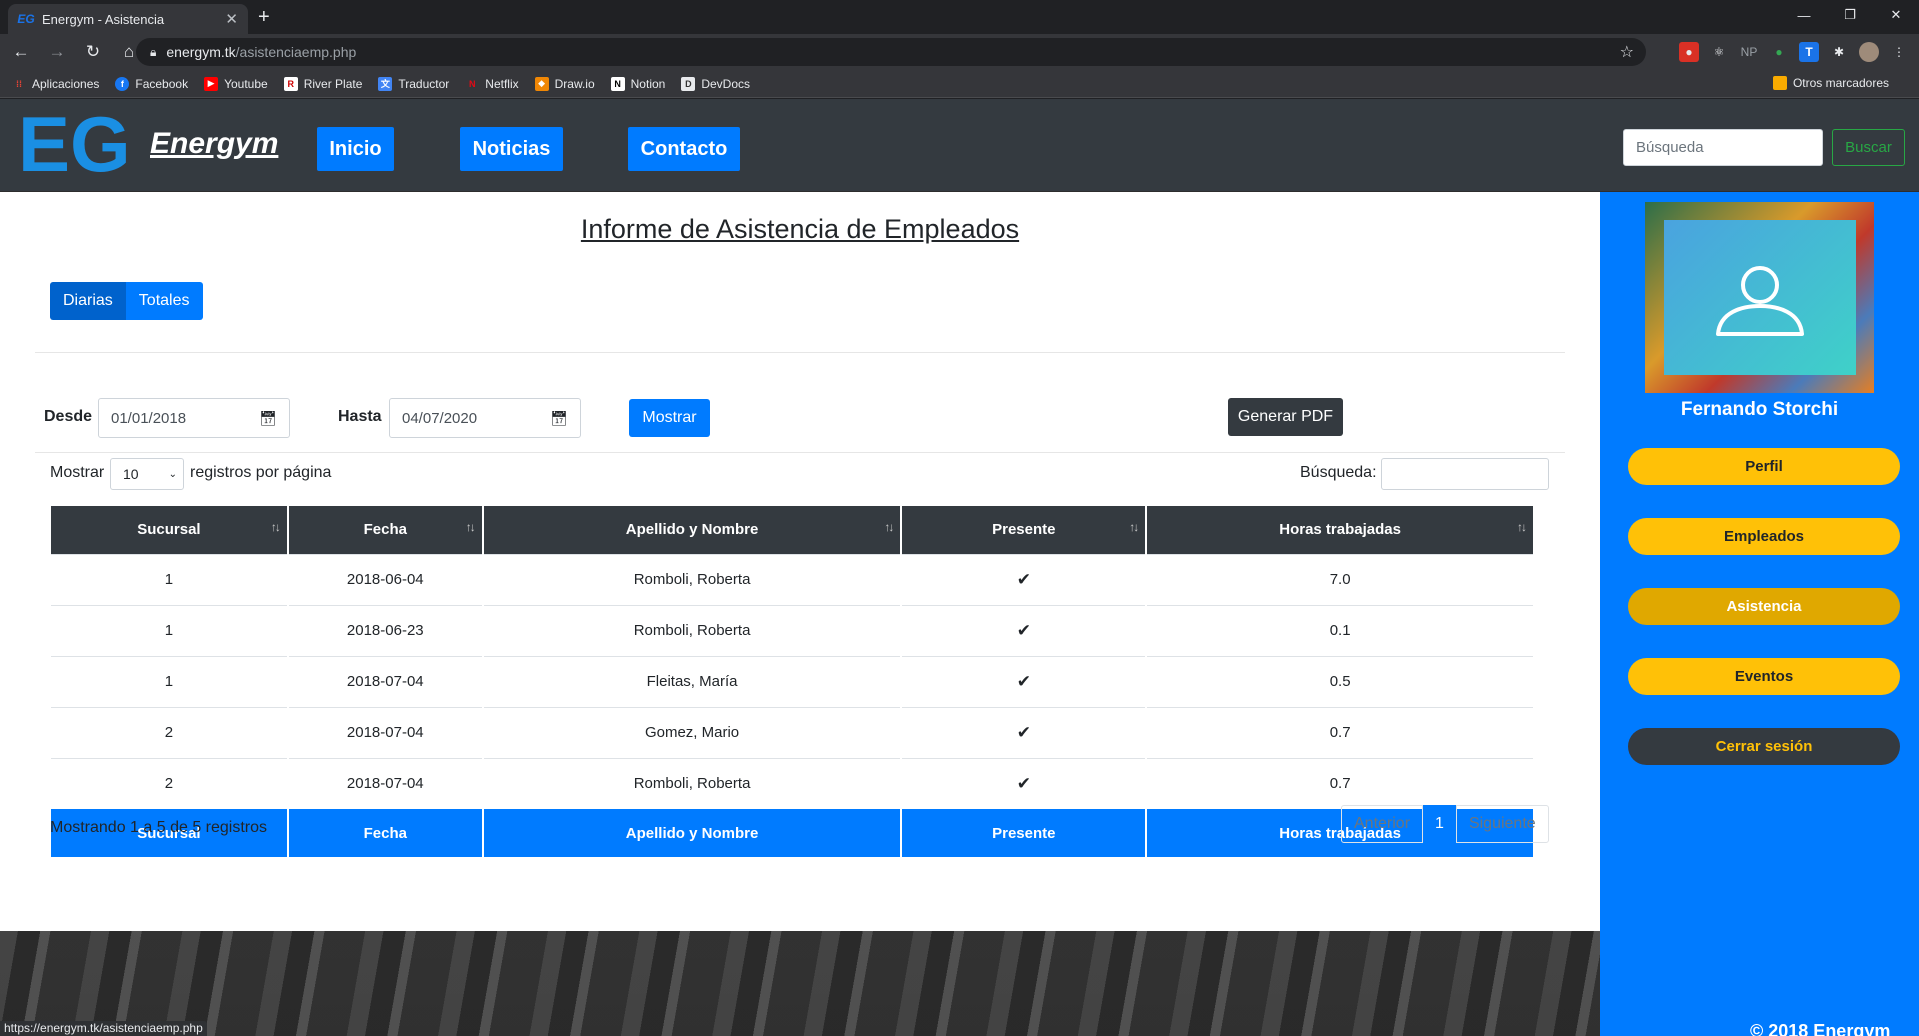 Image resolution: width=1919 pixels, height=1036 pixels. I want to click on bookmark-devdocs: D DevDocs, so click(715, 83).